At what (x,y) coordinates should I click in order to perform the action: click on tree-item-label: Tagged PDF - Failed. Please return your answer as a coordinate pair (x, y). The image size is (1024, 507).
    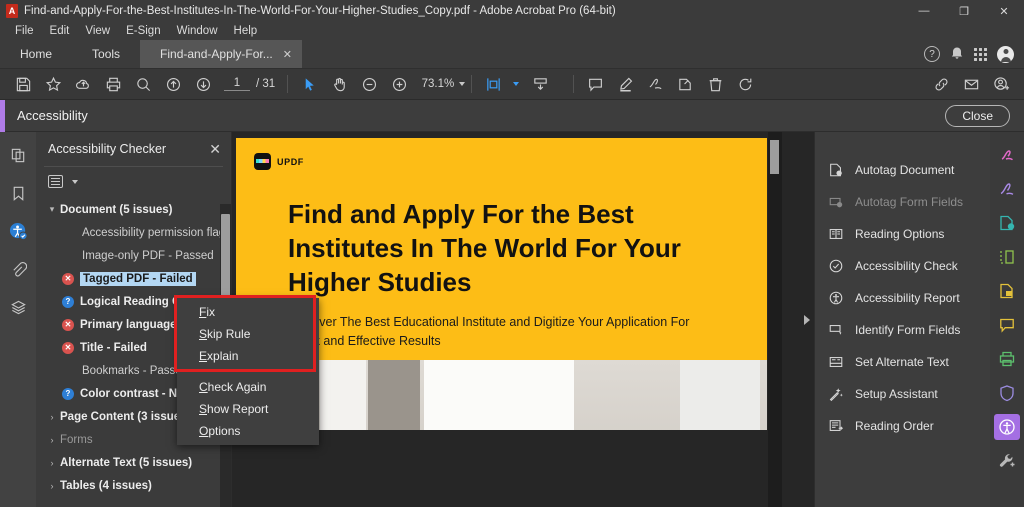
    Looking at the image, I should click on (138, 278).